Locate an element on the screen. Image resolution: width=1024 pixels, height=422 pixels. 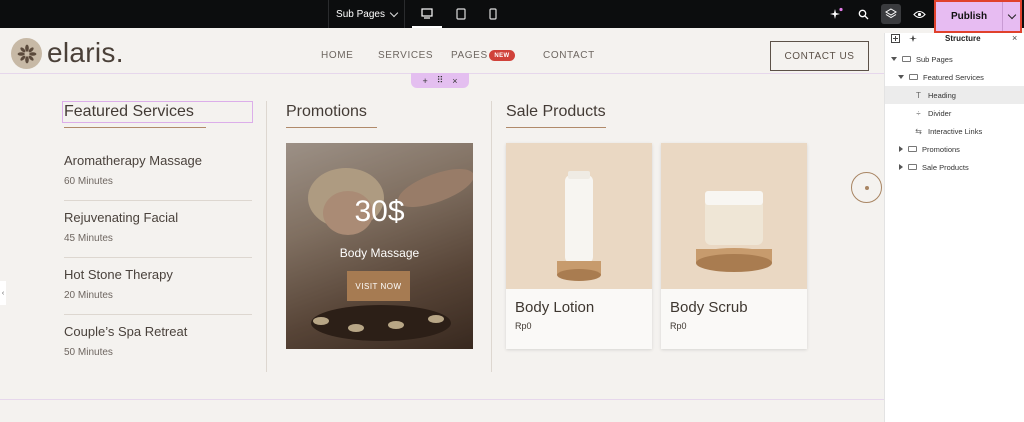
drag-handle-icon: ⠿ is located at coordinates (440, 80).